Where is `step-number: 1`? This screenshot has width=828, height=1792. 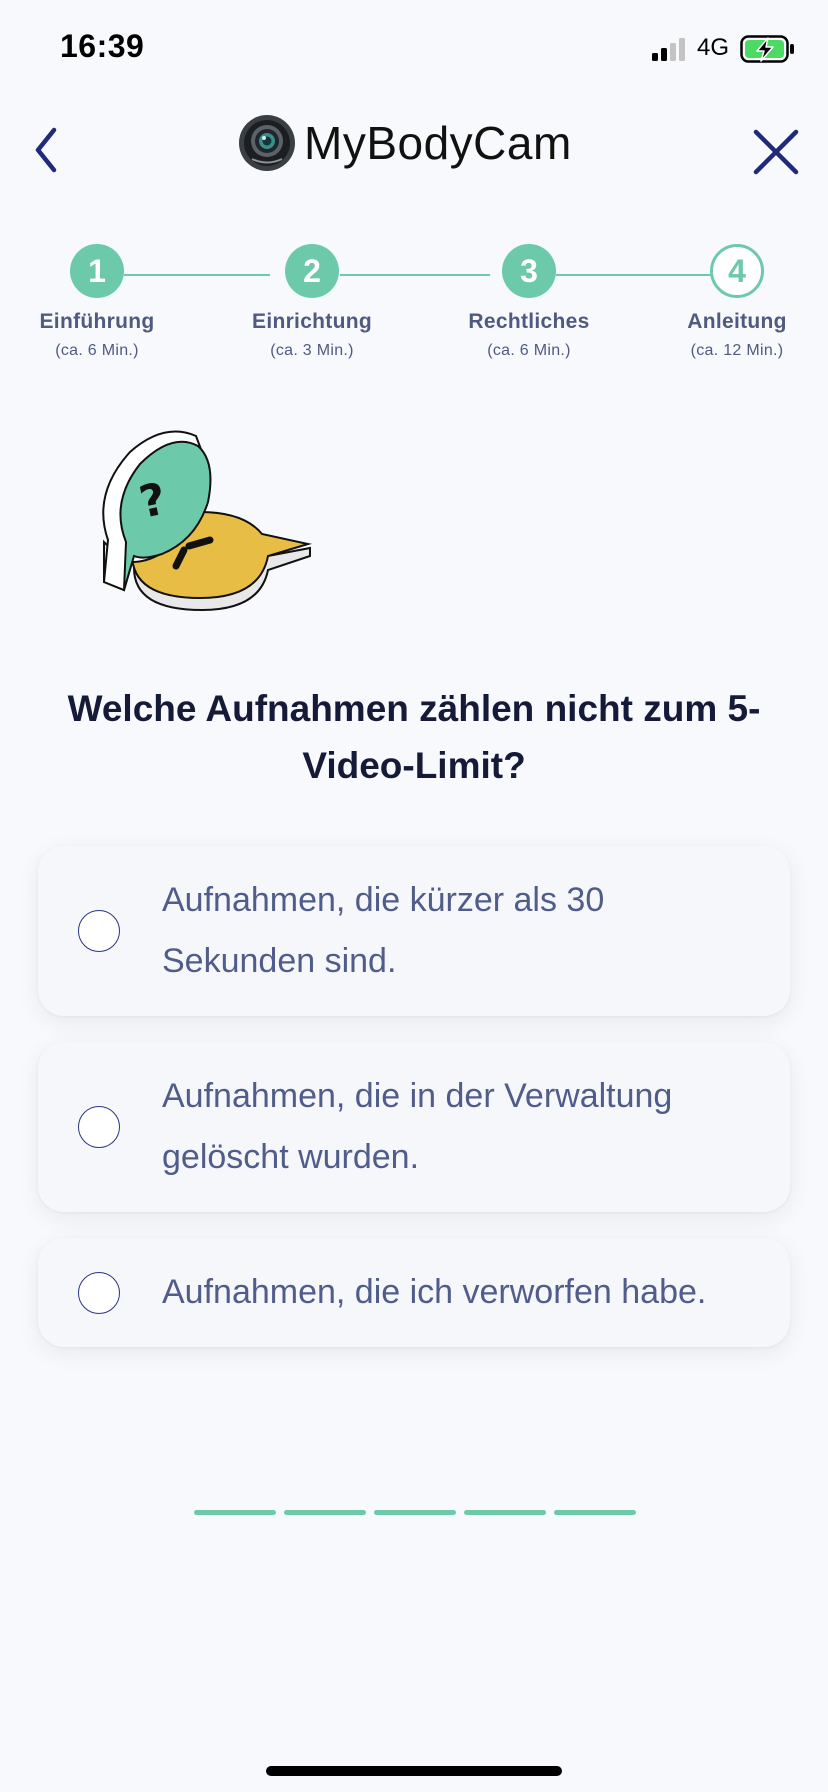 step-number: 1 is located at coordinates (97, 271).